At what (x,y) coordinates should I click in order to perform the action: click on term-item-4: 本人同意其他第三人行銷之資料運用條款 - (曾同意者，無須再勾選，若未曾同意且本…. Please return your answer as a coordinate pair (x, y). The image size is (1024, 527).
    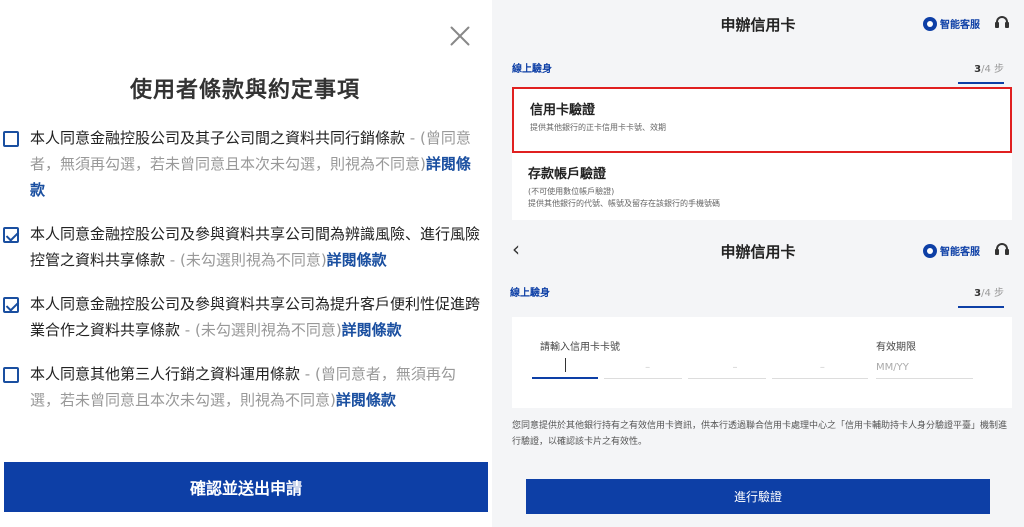
    Looking at the image, I should click on (245, 387).